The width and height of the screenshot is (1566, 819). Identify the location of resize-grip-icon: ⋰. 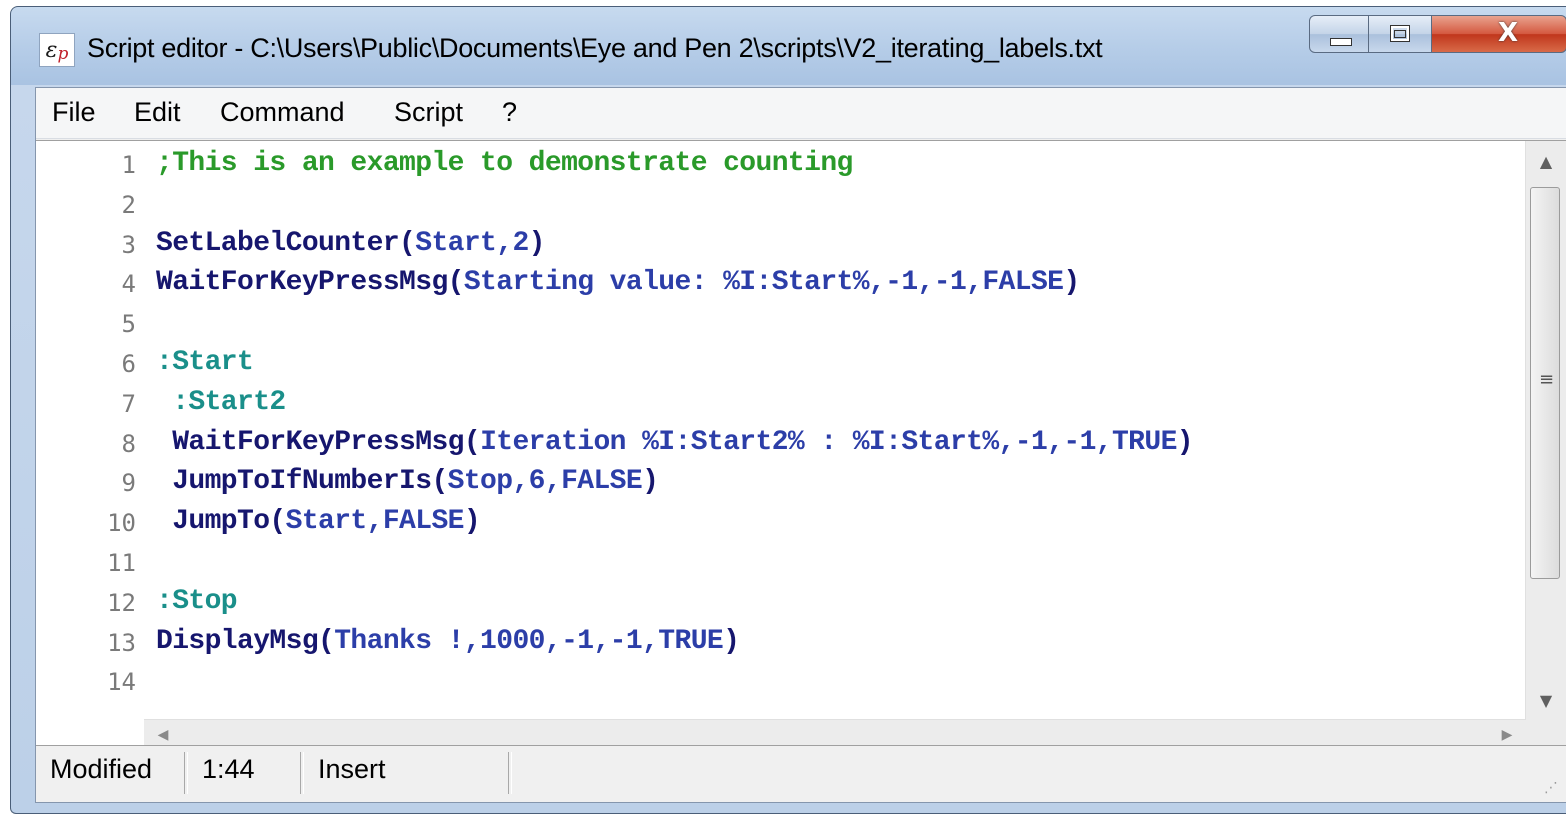
(1551, 788).